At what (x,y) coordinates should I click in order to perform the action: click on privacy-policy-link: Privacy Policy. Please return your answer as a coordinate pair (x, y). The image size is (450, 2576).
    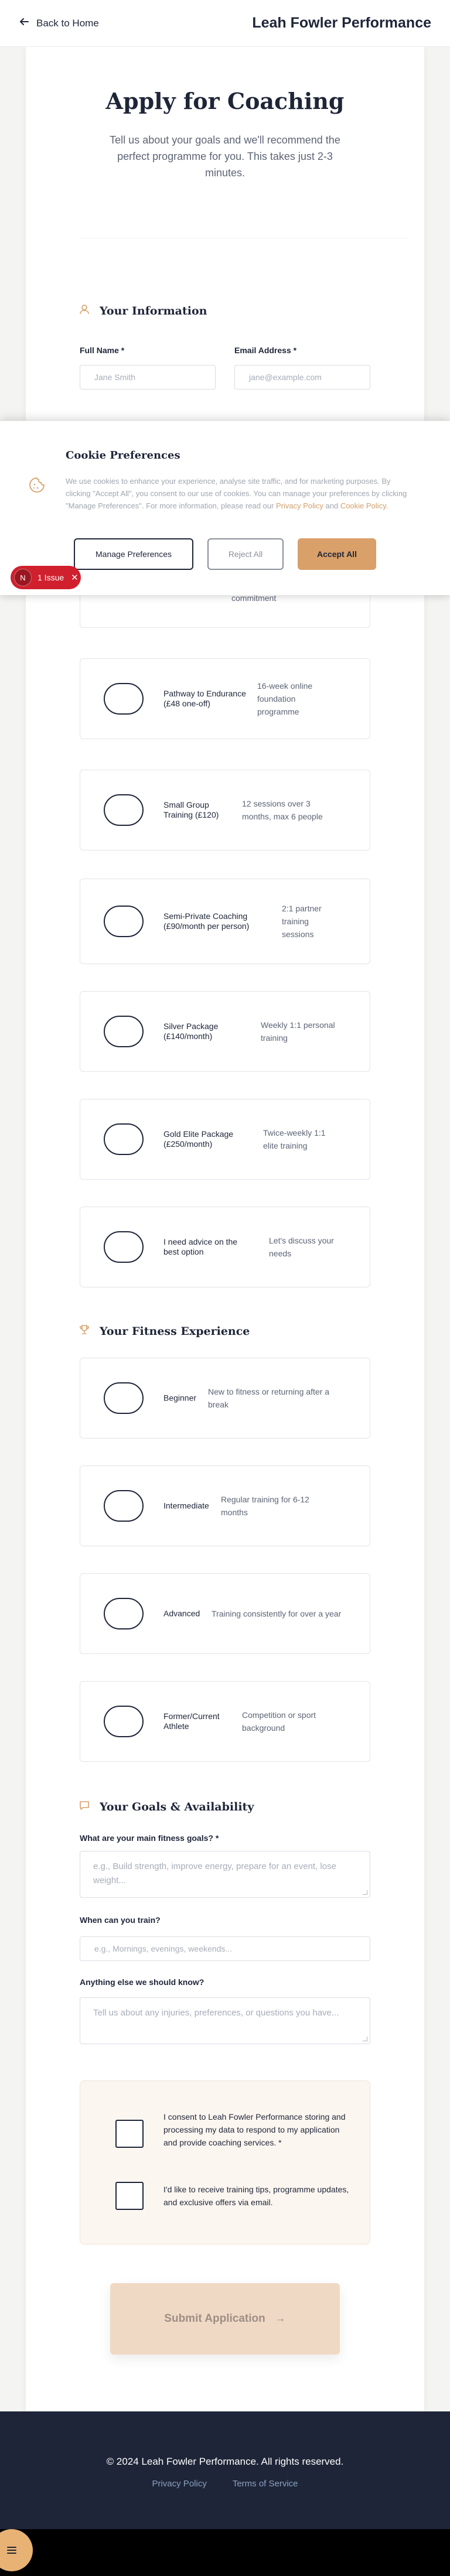
    Looking at the image, I should click on (179, 2484).